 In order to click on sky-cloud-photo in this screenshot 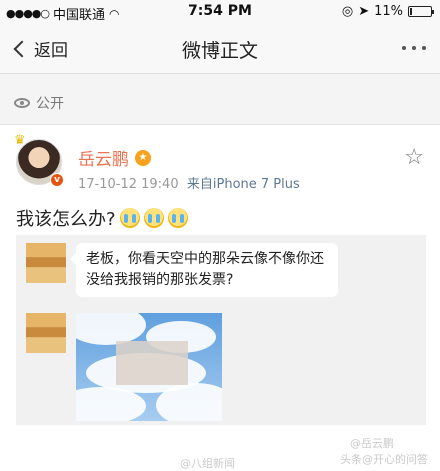, I will do `click(149, 367)`.